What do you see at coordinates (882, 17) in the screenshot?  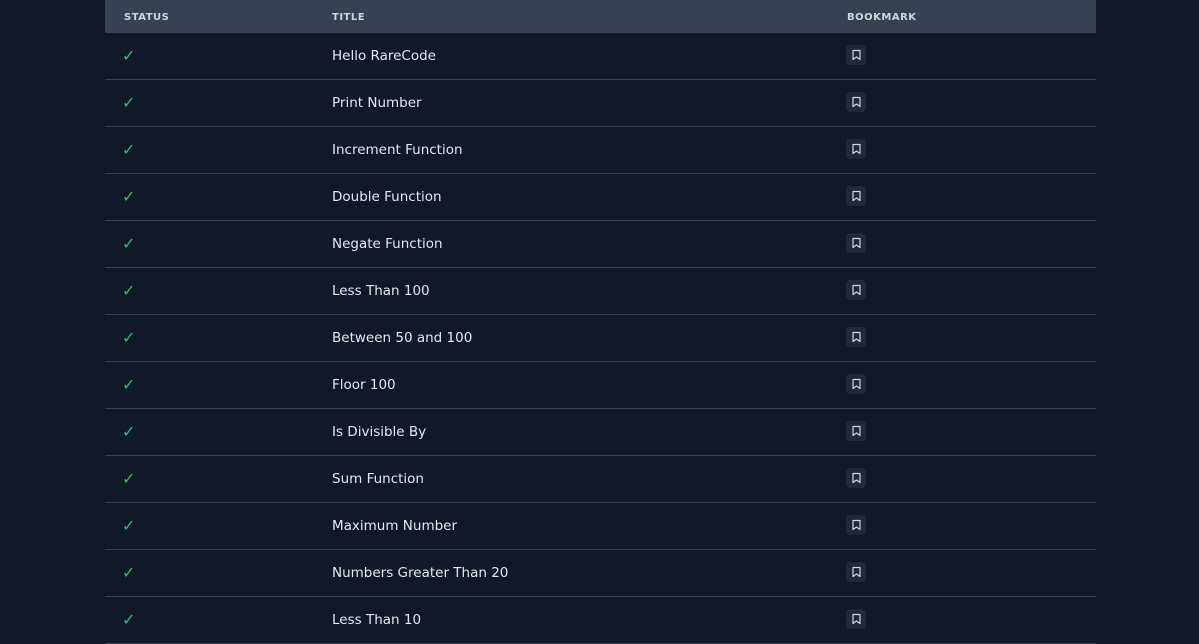 I see `header-bookmark: BOOKMARK` at bounding box center [882, 17].